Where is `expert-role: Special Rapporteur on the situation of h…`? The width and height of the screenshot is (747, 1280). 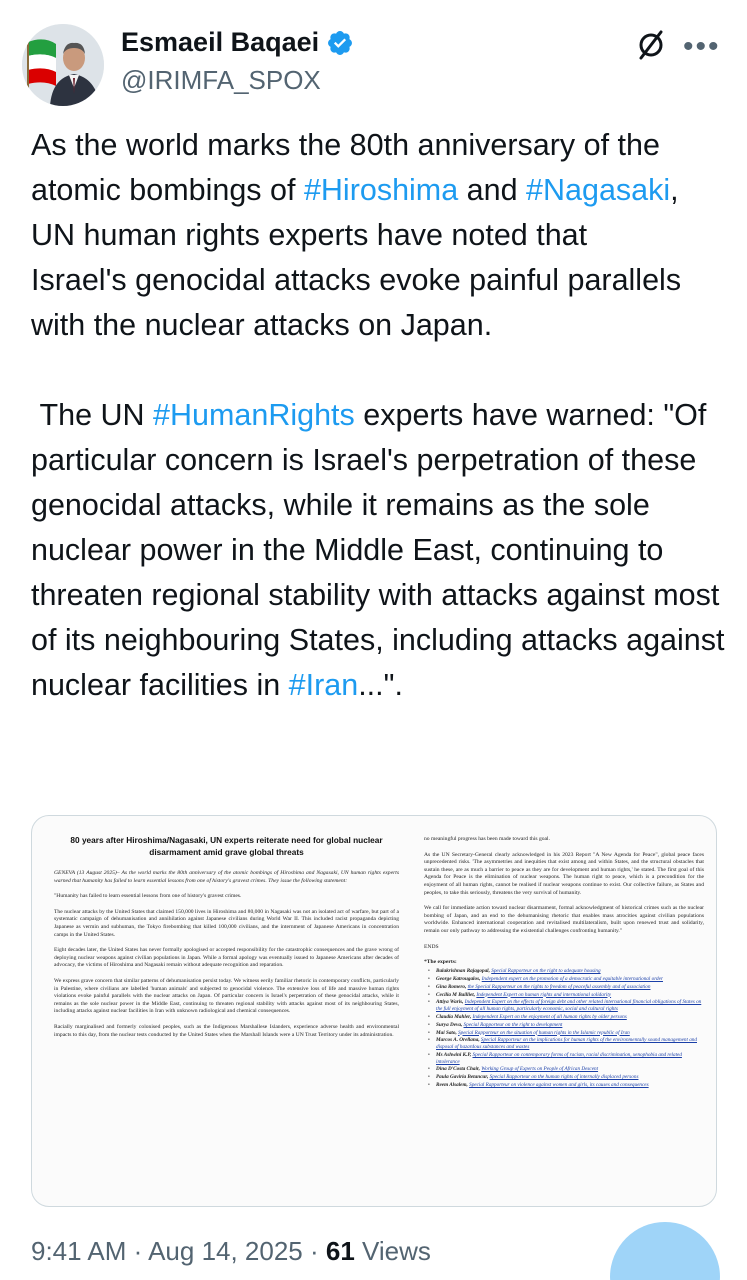
expert-role: Special Rapporteur on the situation of h… is located at coordinates (544, 1032).